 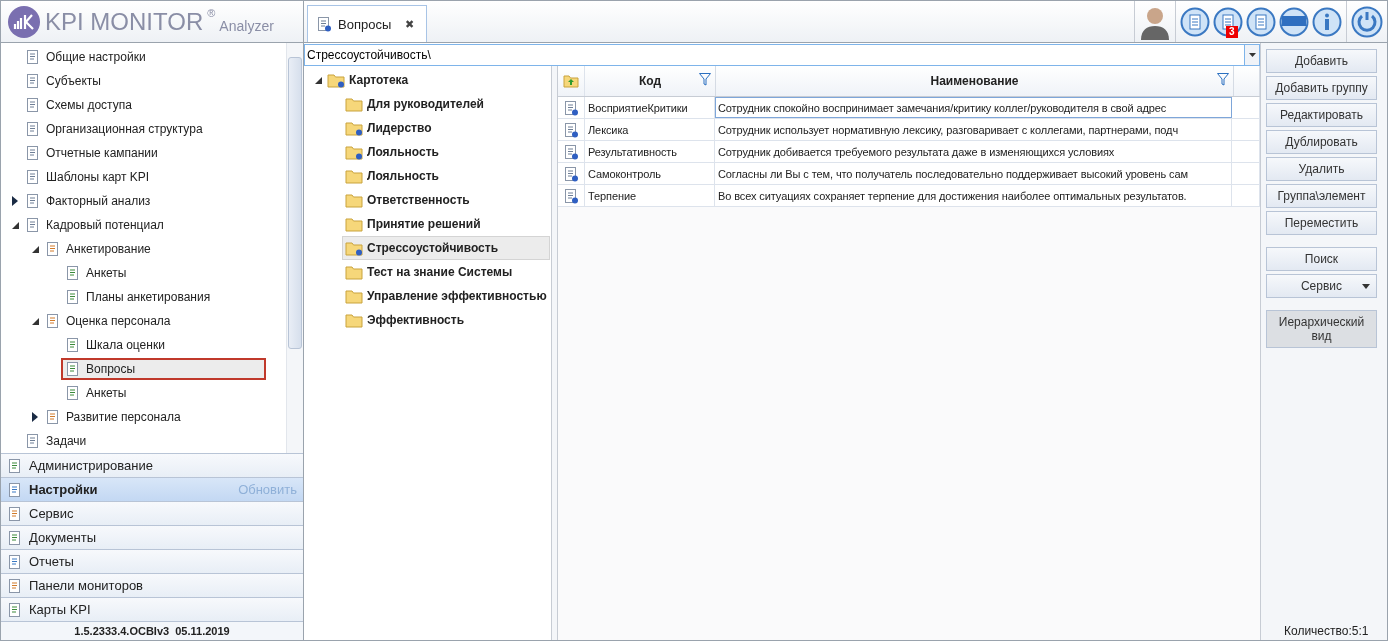 What do you see at coordinates (86, 585) in the screenshot?
I see `section-label: Панели мониторов` at bounding box center [86, 585].